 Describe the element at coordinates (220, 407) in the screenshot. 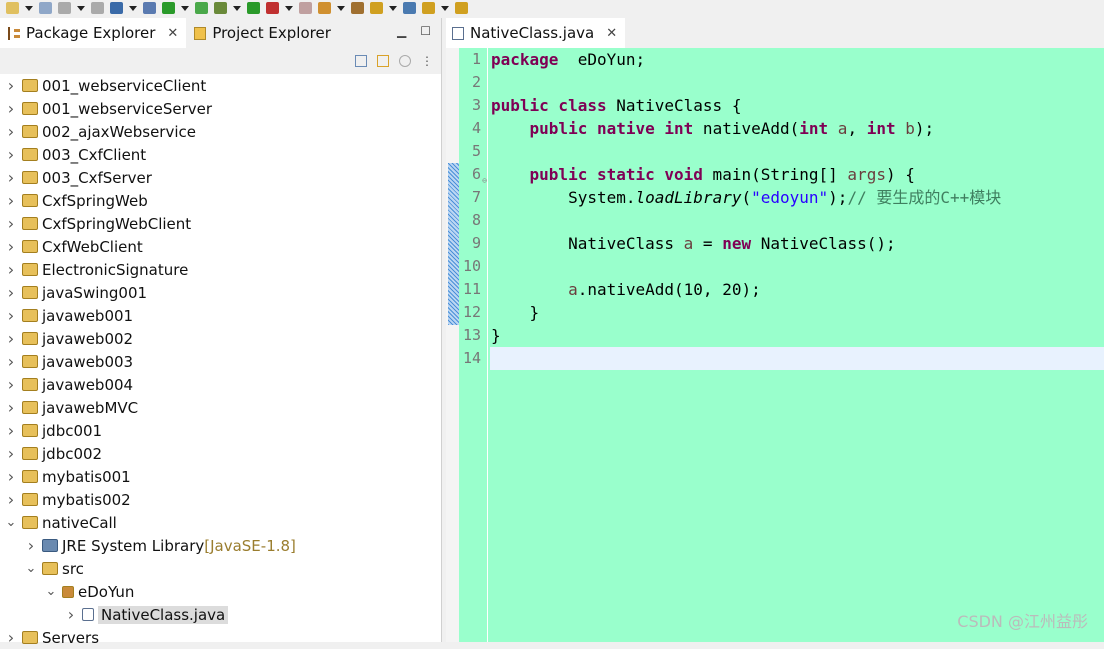

I see `tree-item: › javawebMVC` at that location.